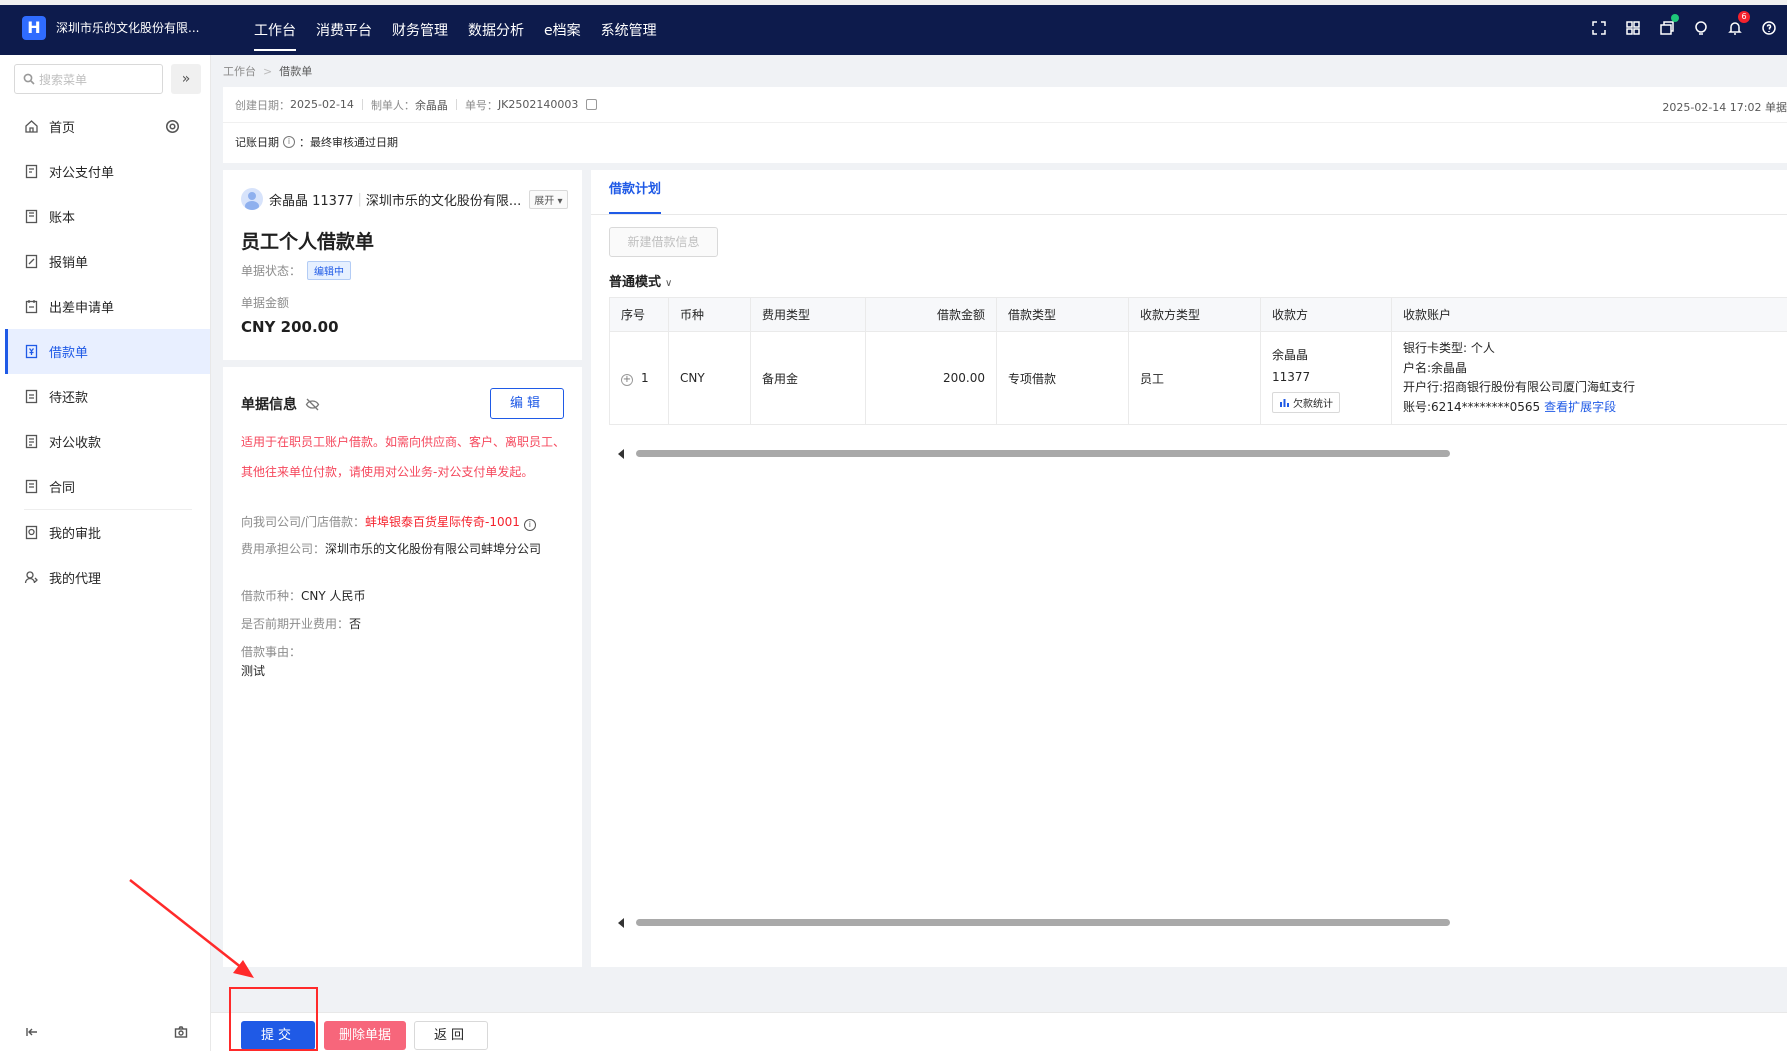 Image resolution: width=1787 pixels, height=1051 pixels. Describe the element at coordinates (451, 1035) in the screenshot. I see `back-button: 返回` at that location.